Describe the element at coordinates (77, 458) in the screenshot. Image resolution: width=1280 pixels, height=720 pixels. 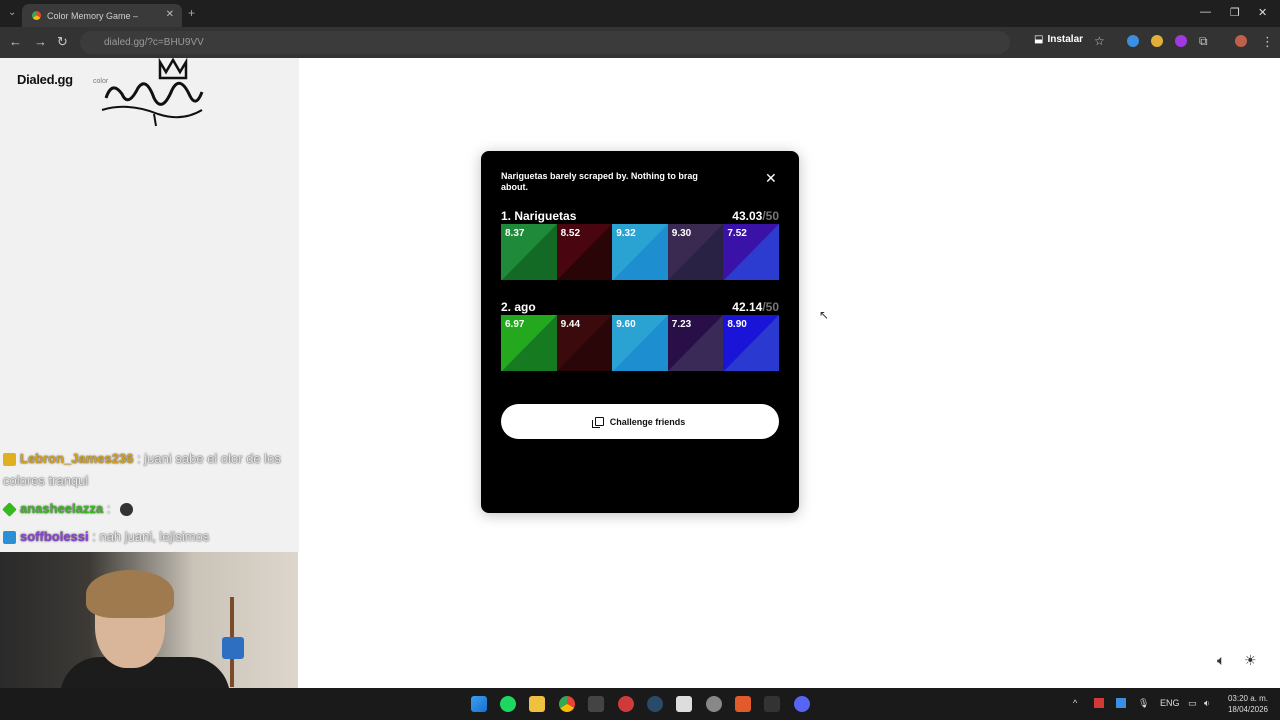
I see `chat-username: Lebron_James236` at that location.